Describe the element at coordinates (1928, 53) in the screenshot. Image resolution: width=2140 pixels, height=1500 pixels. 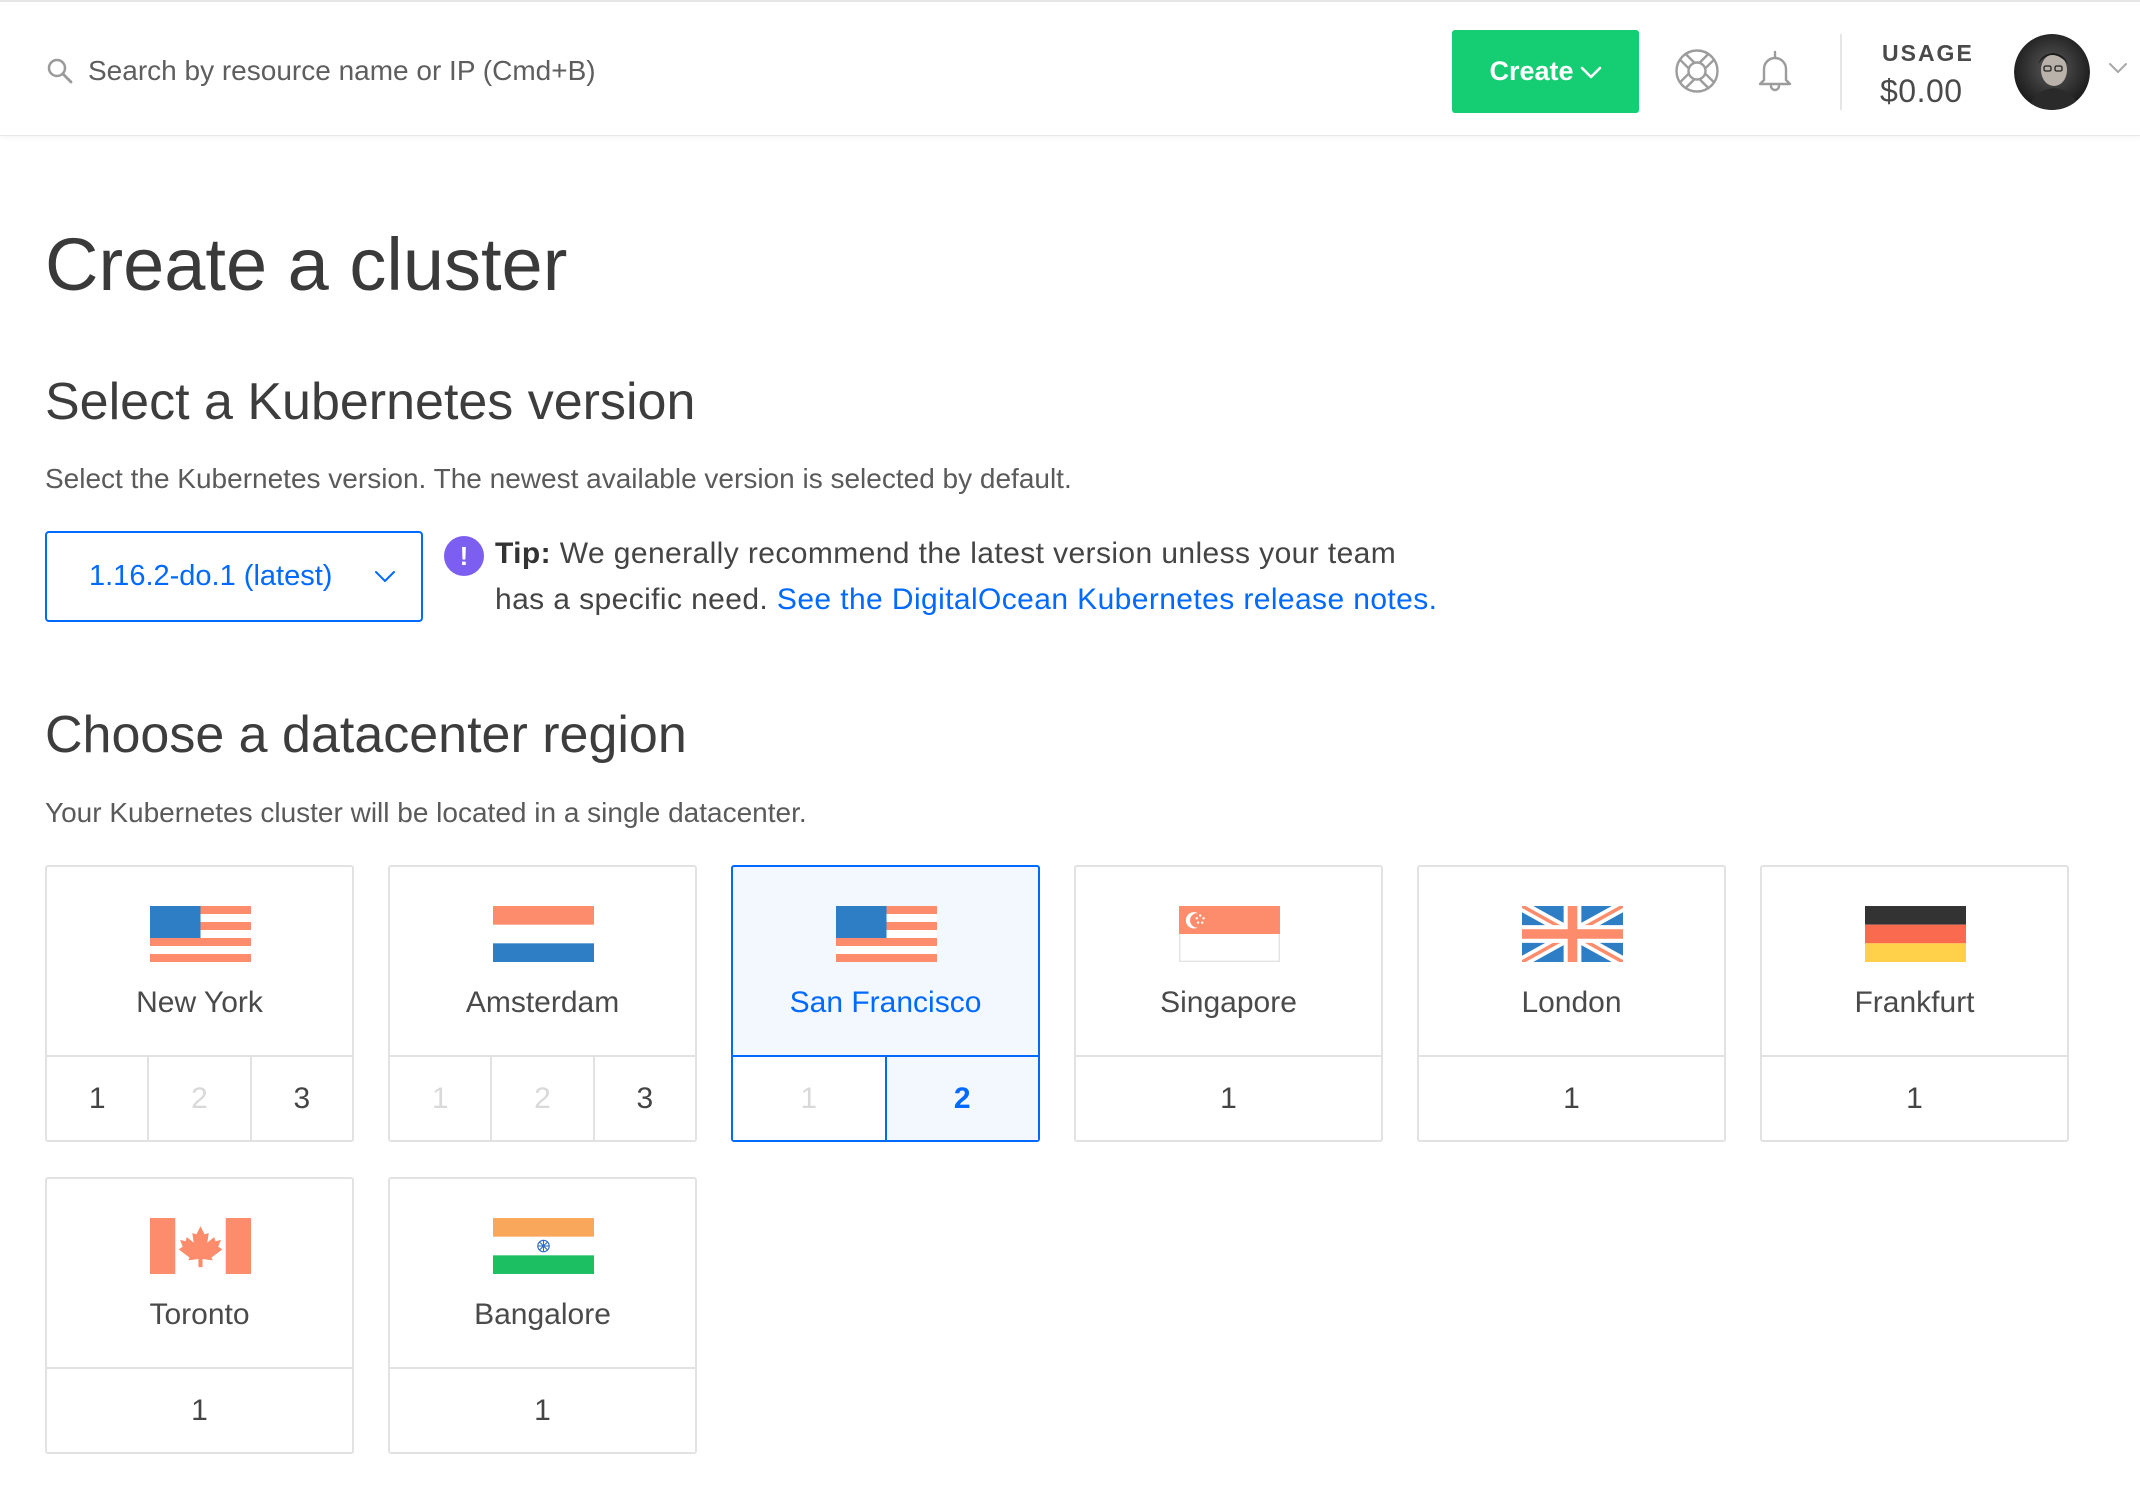
I see `usage-label: USAGE` at that location.